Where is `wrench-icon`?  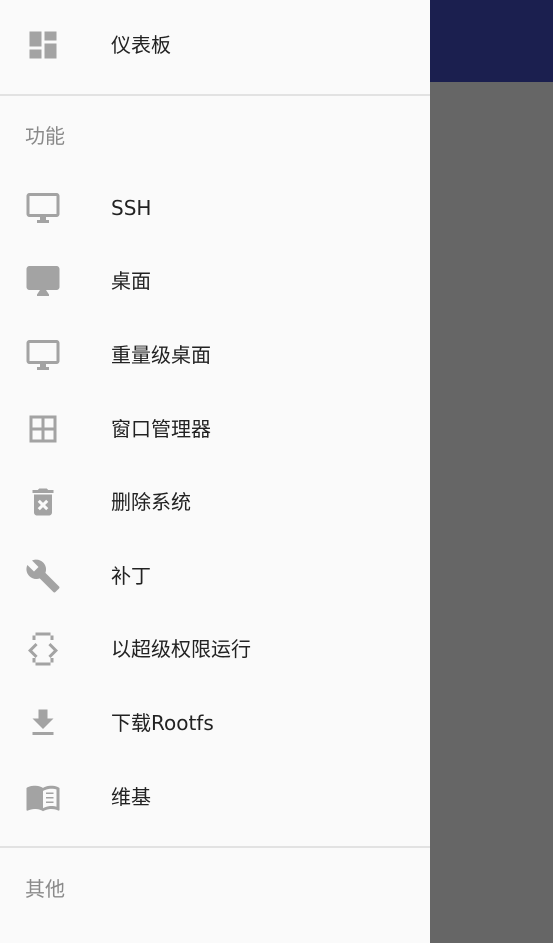
wrench-icon is located at coordinates (43, 576).